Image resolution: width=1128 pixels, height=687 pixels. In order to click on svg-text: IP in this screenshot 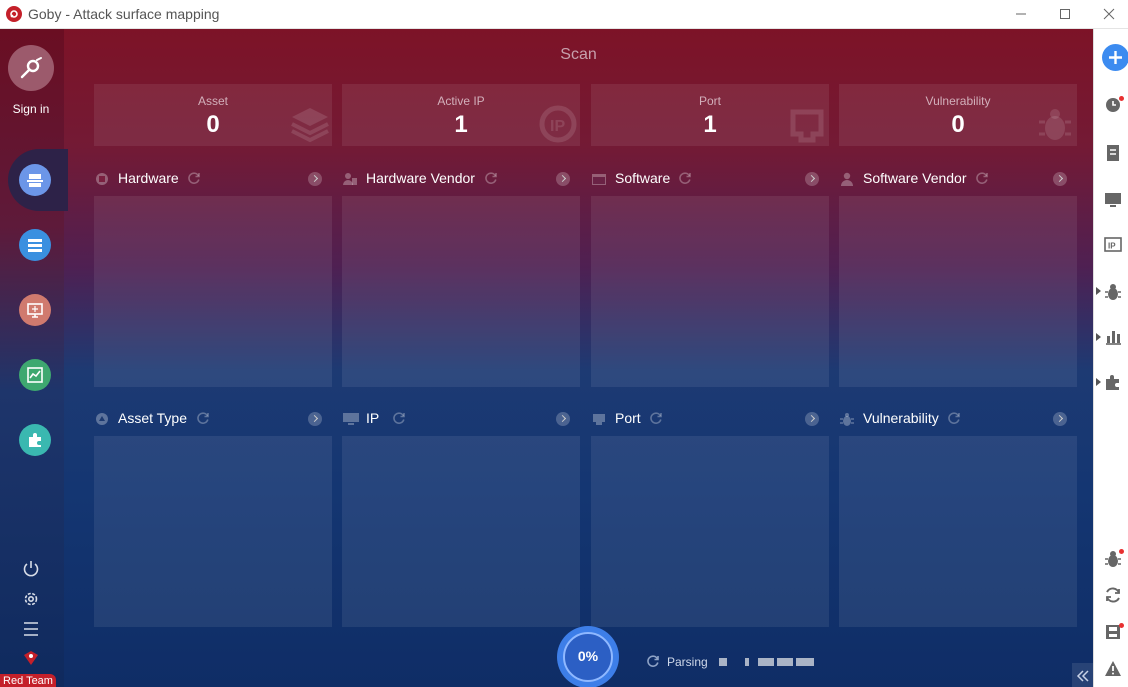, I will do `click(1112, 246)`.